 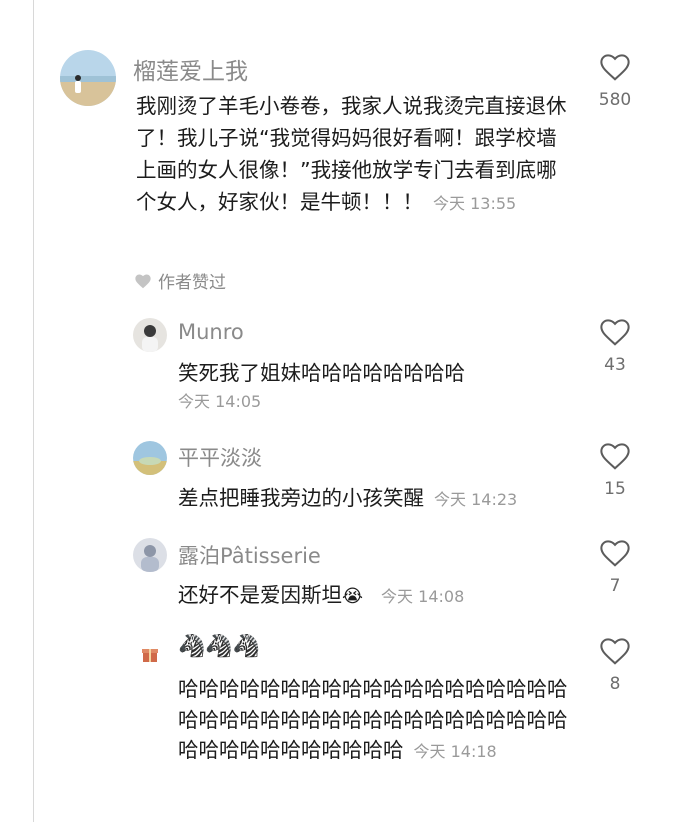 I want to click on like-button: 8, so click(x=615, y=665).